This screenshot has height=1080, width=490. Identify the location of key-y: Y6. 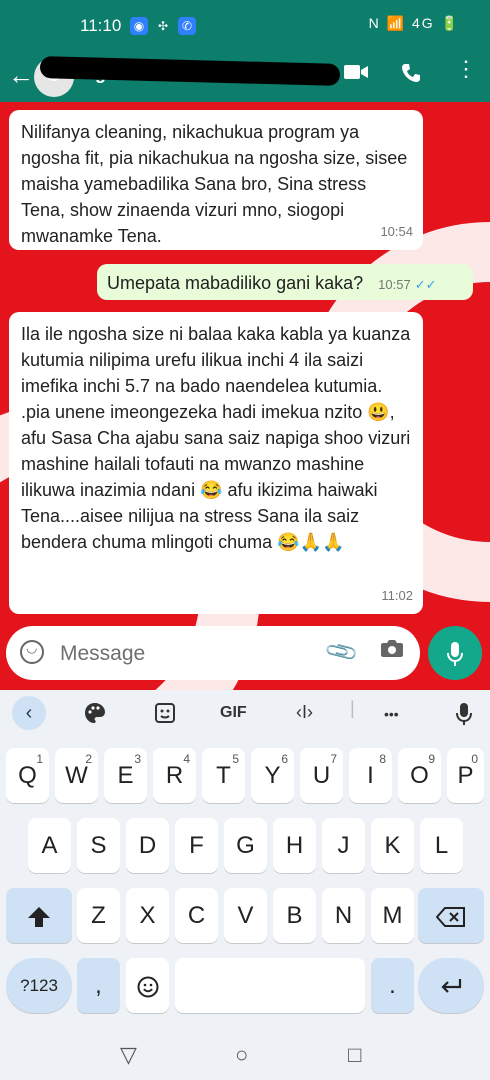
(272, 775).